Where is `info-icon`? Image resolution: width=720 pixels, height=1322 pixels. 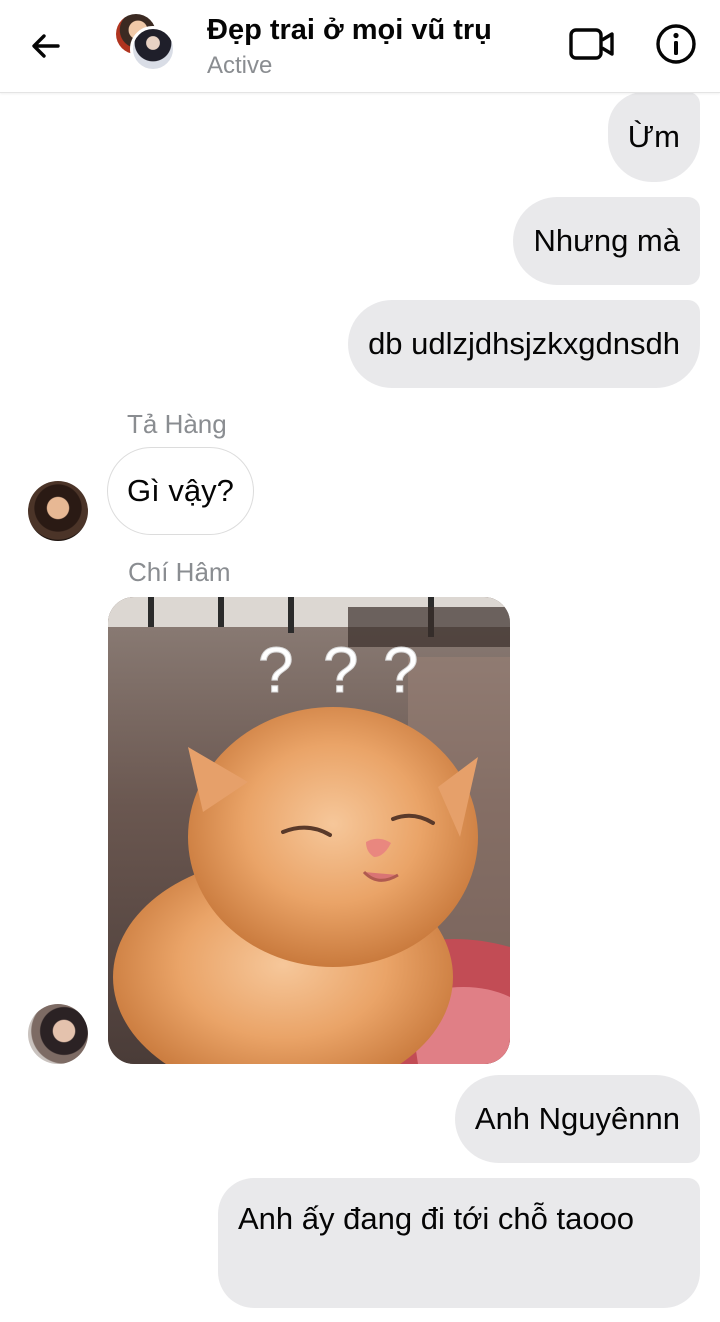
info-icon is located at coordinates (676, 44).